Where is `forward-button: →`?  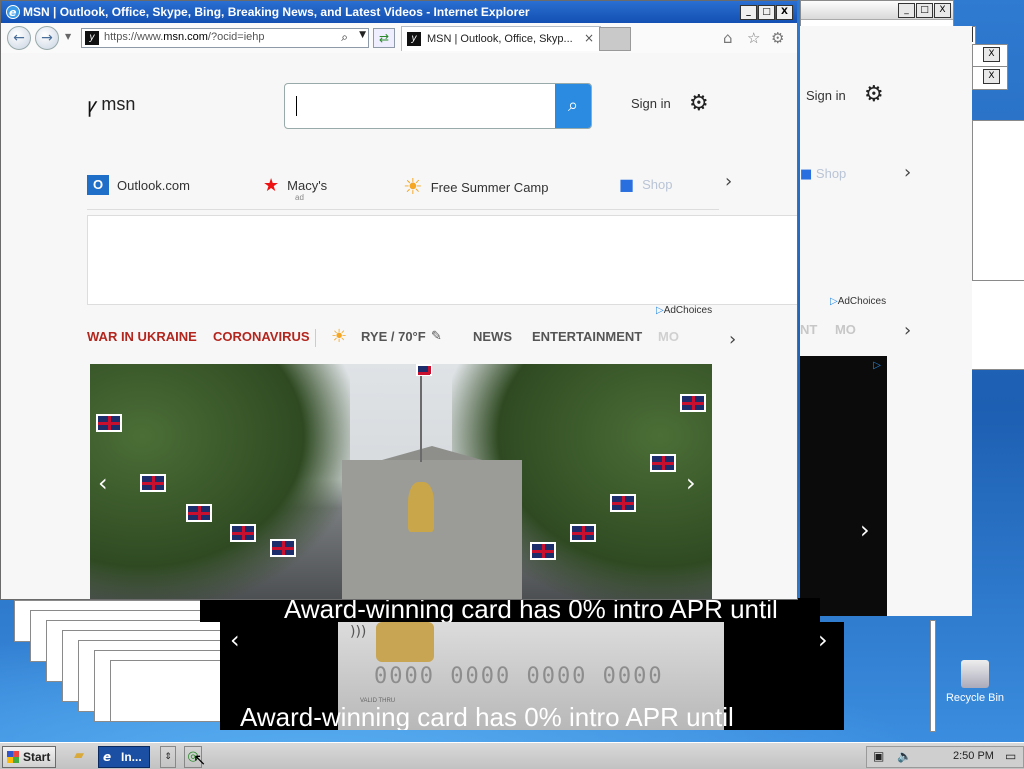
forward-button: → is located at coordinates (47, 38).